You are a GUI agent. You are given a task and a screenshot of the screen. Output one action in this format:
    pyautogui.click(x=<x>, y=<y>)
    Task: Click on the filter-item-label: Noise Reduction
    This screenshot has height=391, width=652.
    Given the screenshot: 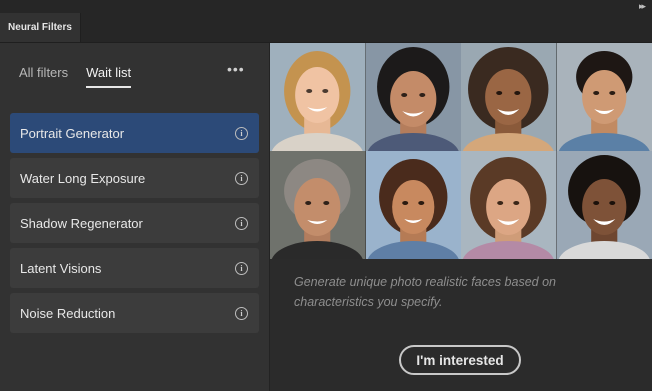 What is the action you would take?
    pyautogui.click(x=68, y=313)
    